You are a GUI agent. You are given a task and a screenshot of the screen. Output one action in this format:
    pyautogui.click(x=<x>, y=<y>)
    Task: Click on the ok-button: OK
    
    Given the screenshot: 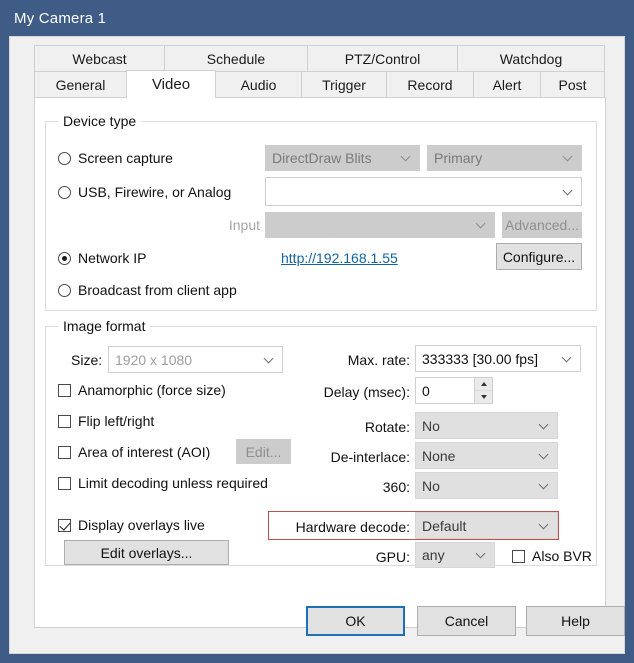 What is the action you would take?
    pyautogui.click(x=355, y=621)
    